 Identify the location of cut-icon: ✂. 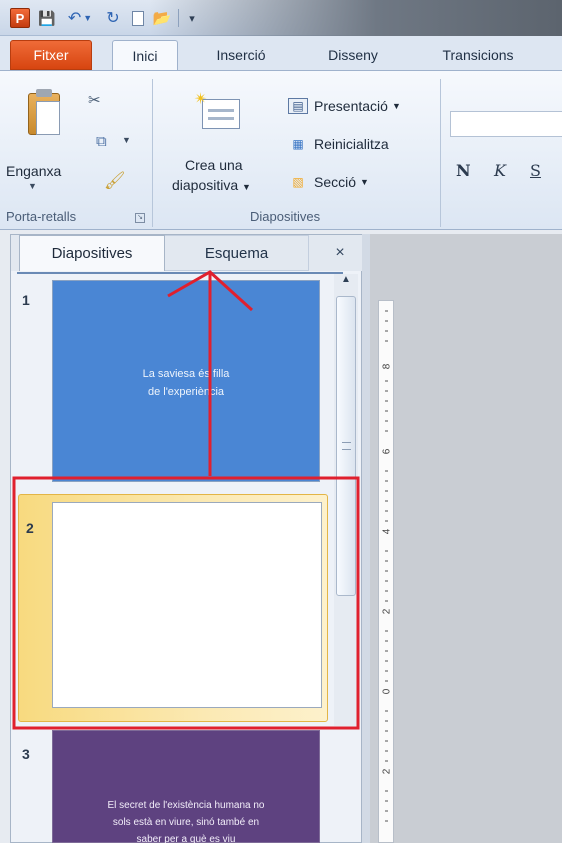
(94, 100).